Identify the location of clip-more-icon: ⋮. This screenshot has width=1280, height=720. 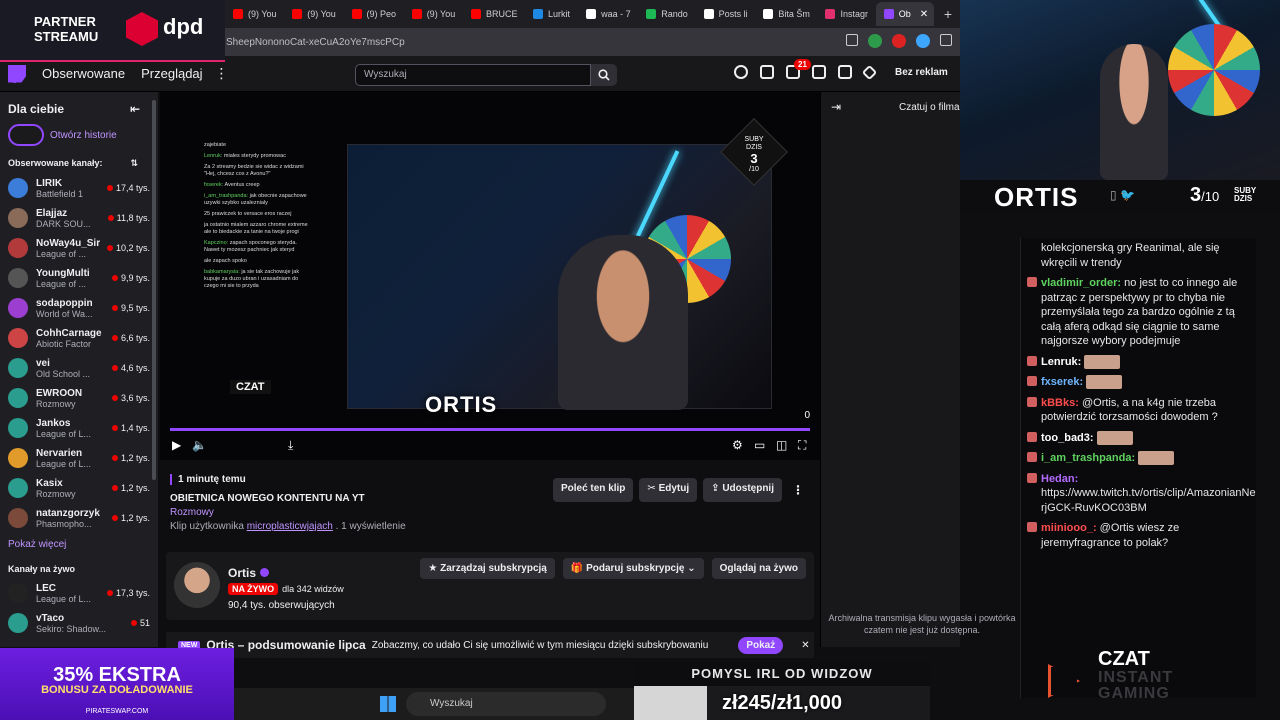
(798, 490).